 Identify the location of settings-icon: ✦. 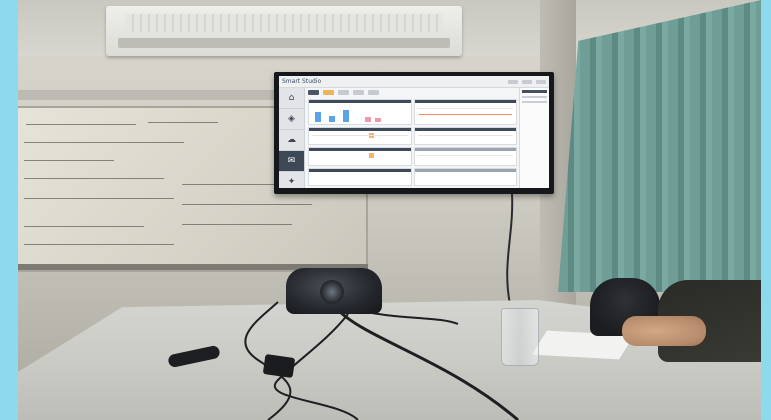
(291, 180).